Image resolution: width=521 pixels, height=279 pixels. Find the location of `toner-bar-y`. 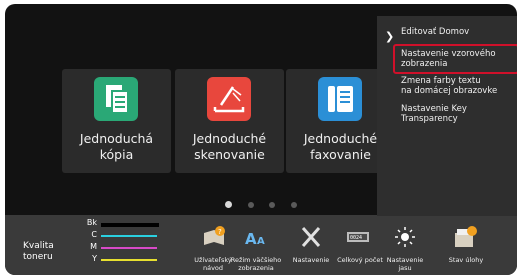

toner-bar-y is located at coordinates (129, 260).